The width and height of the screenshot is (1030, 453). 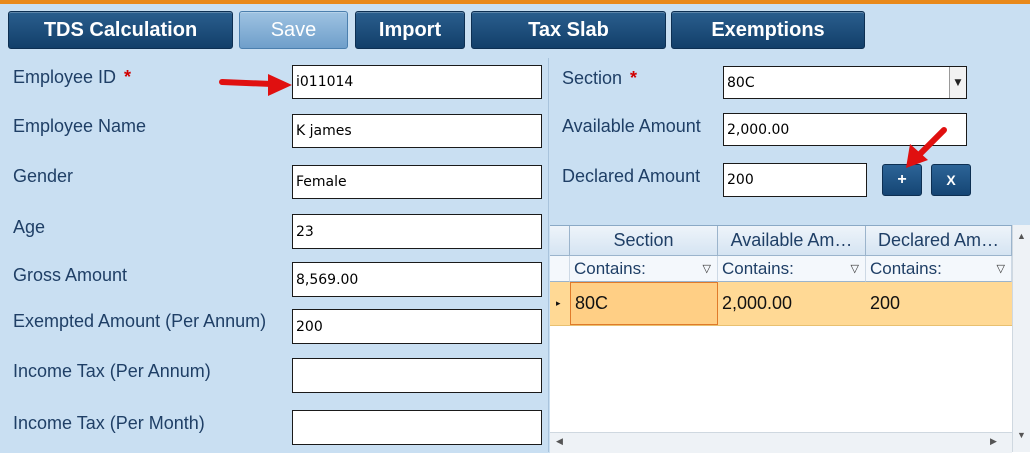 I want to click on tds-calculation-button: TDS Calculation, so click(x=120, y=30).